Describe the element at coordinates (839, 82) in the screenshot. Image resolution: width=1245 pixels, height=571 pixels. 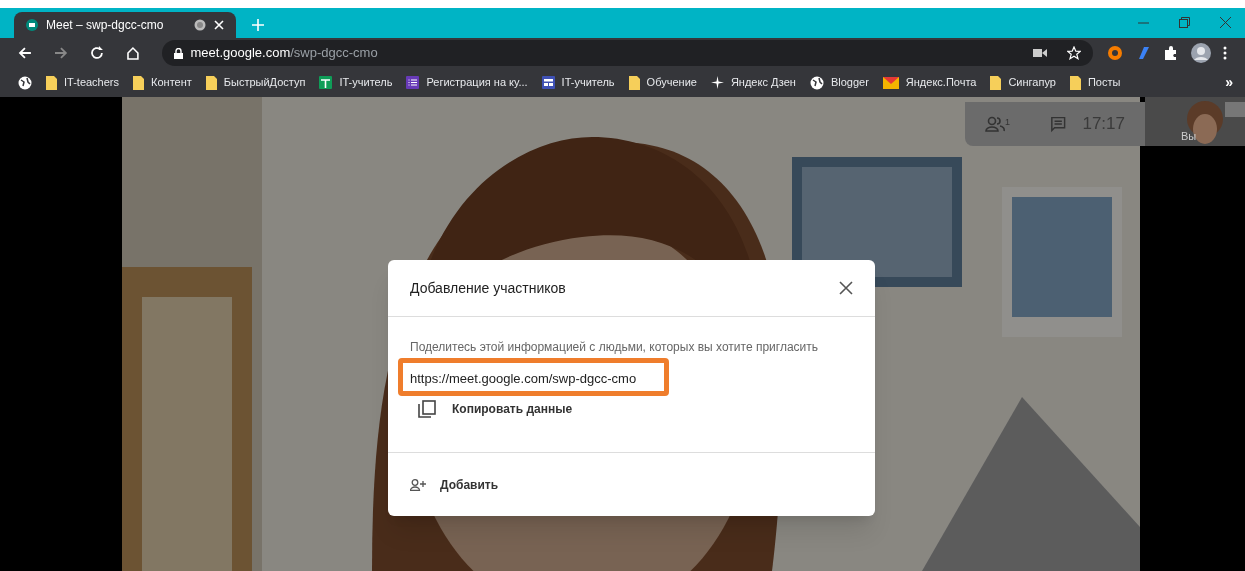
I see `bookmark: Blogger` at that location.